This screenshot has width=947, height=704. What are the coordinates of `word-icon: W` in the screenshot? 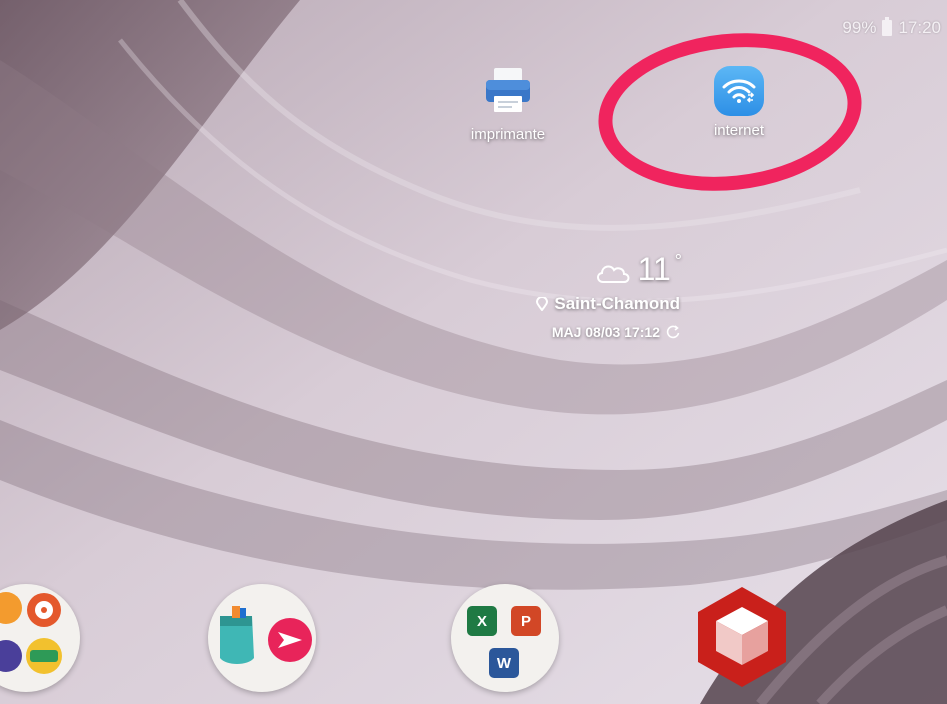 It's located at (504, 663).